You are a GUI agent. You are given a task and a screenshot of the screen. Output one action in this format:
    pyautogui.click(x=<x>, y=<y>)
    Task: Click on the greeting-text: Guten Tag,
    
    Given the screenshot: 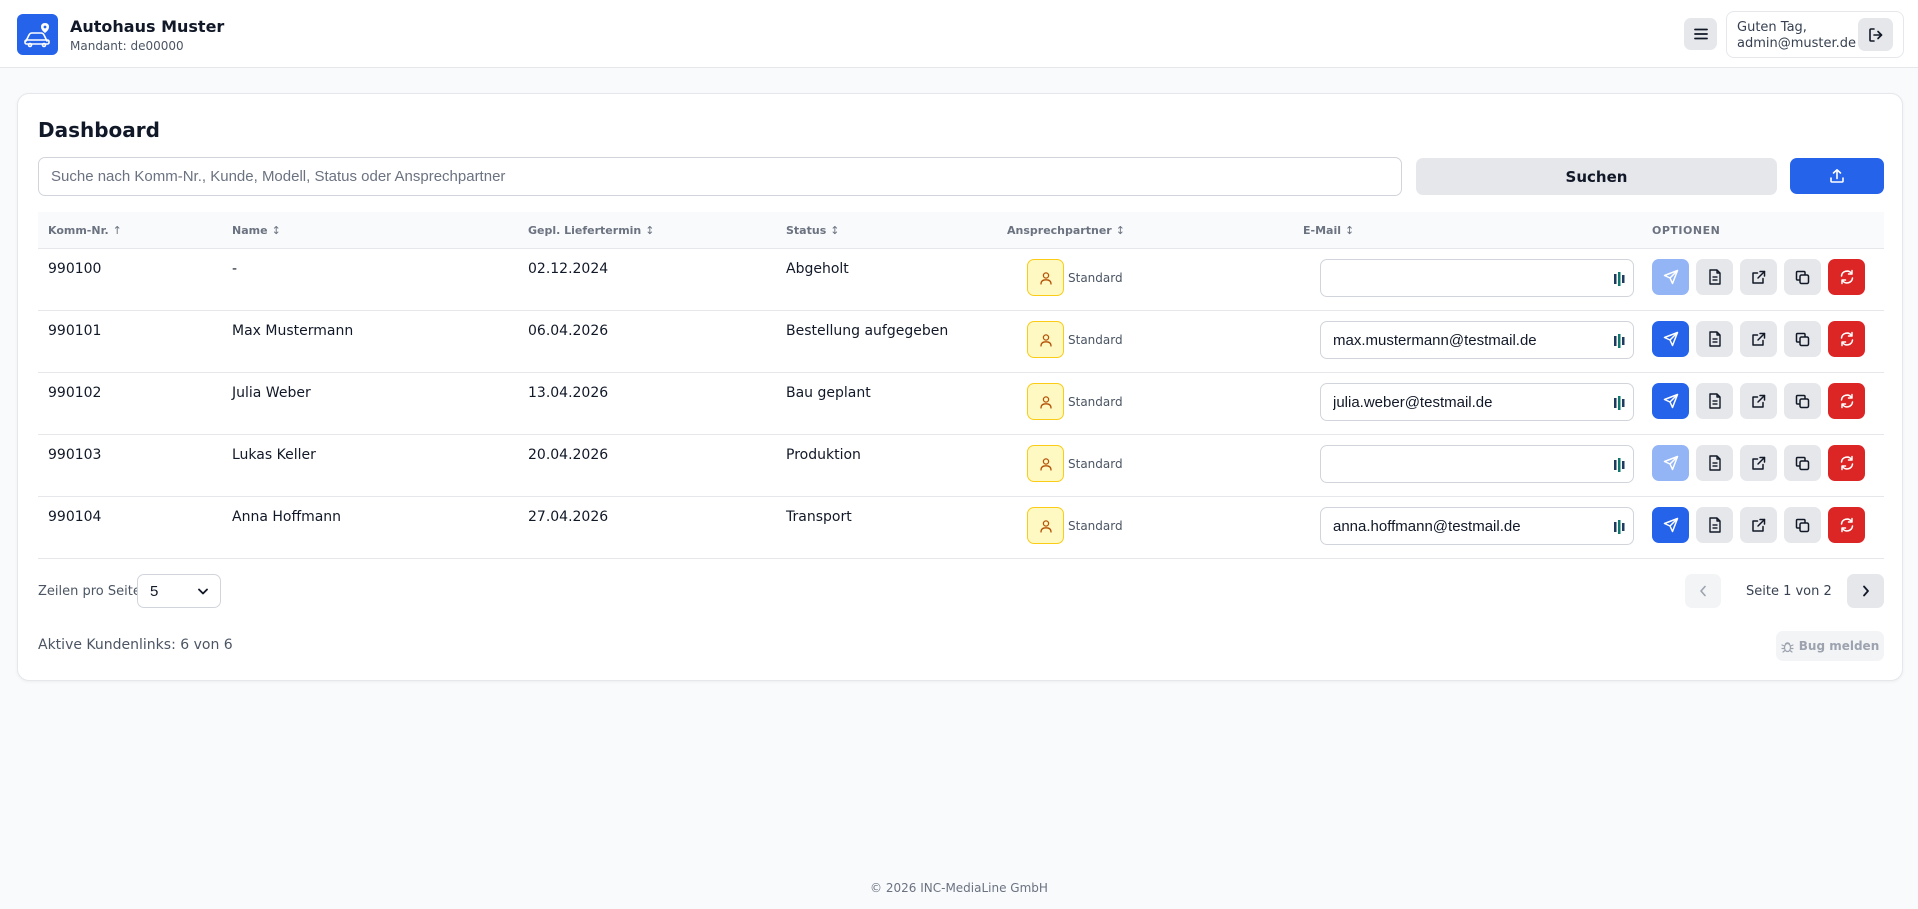 What is the action you would take?
    pyautogui.click(x=1772, y=27)
    